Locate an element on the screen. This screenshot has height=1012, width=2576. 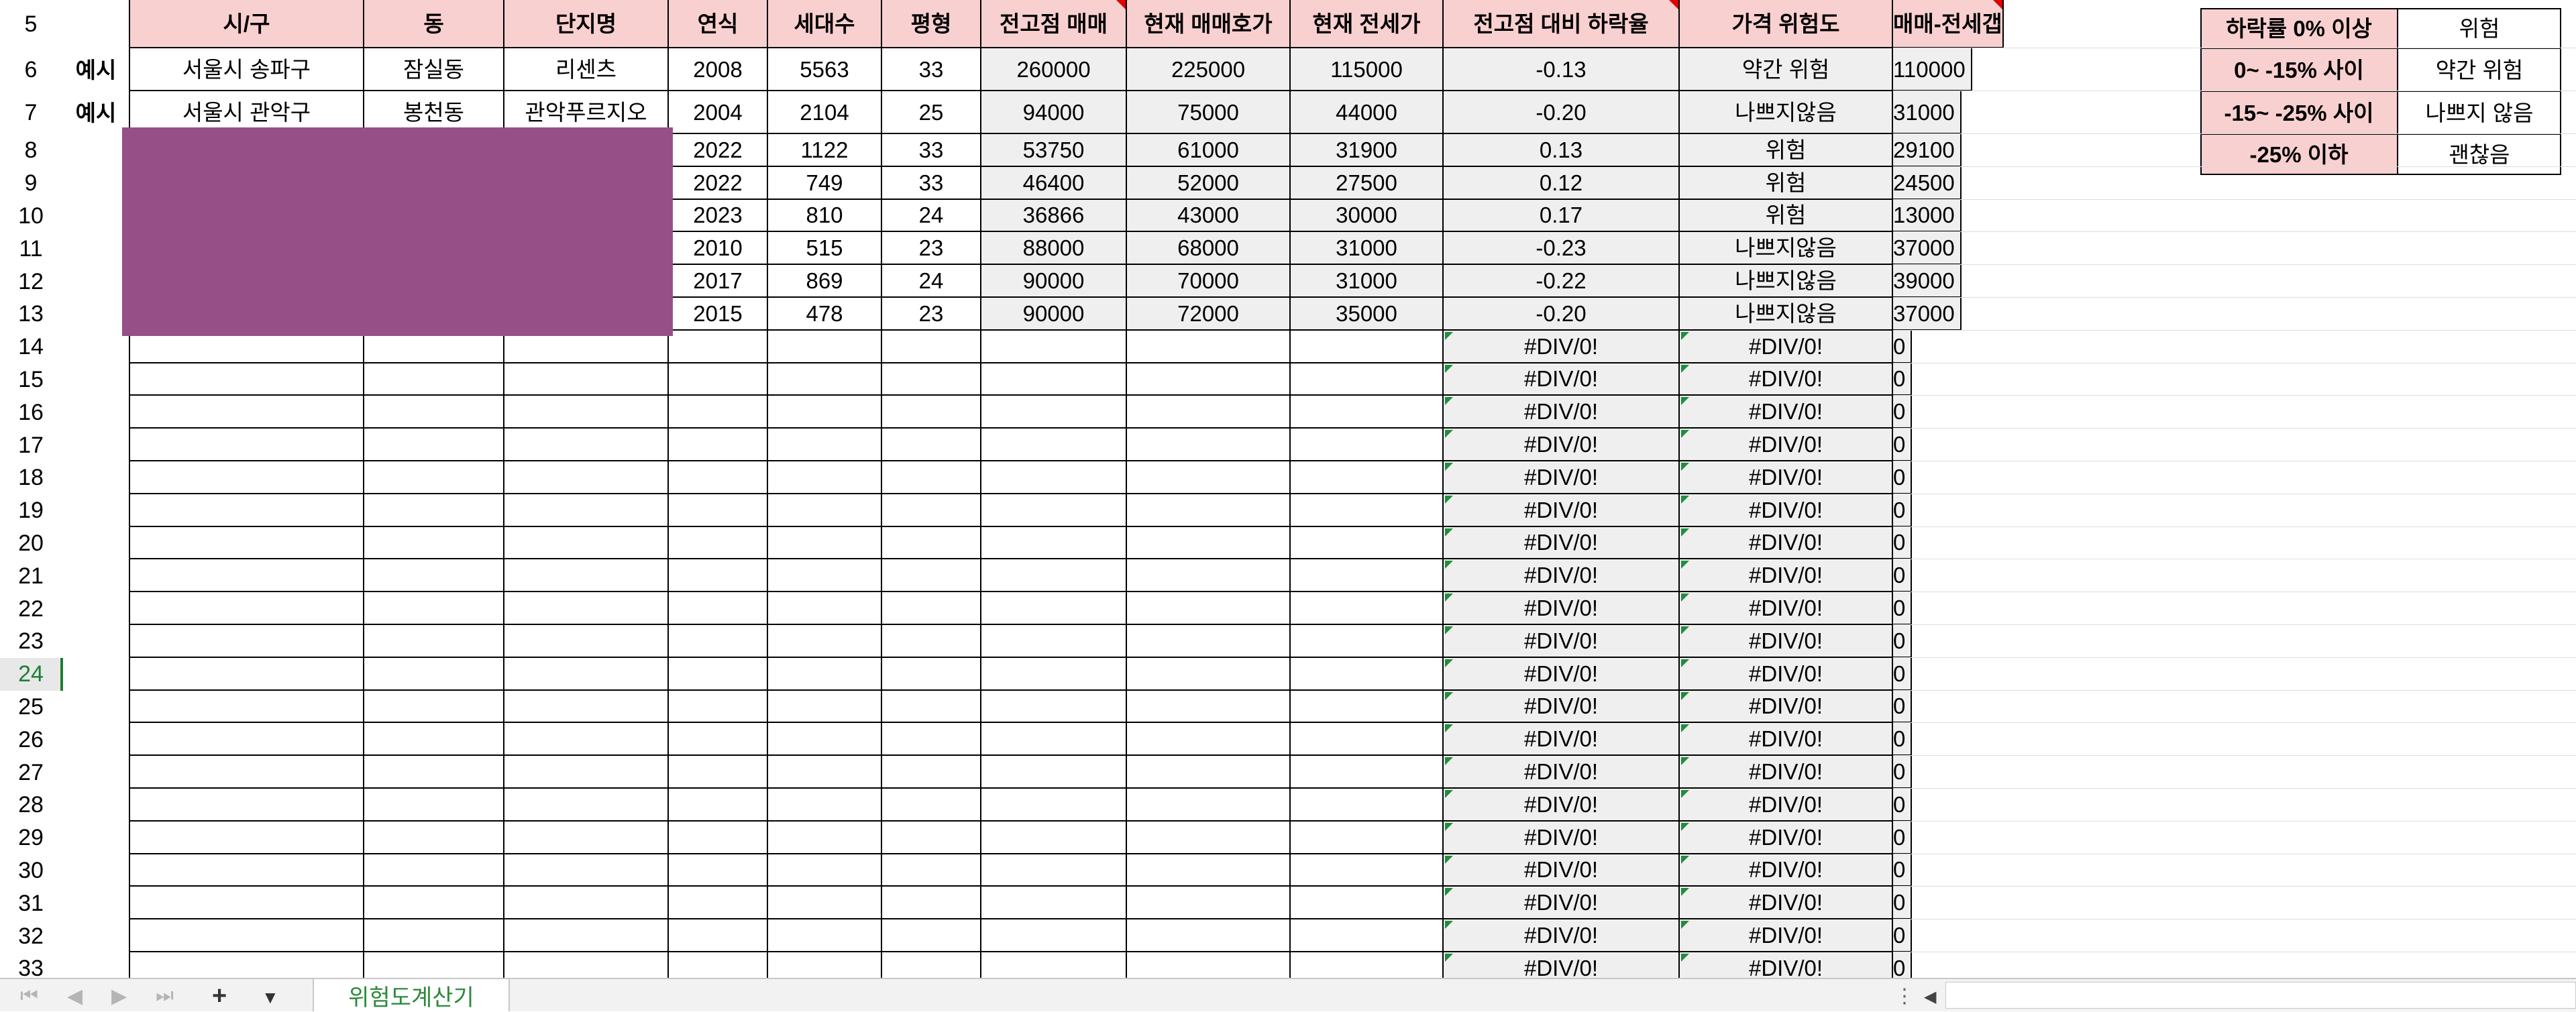
table-cell: 약간 위험 is located at coordinates (1786, 69).